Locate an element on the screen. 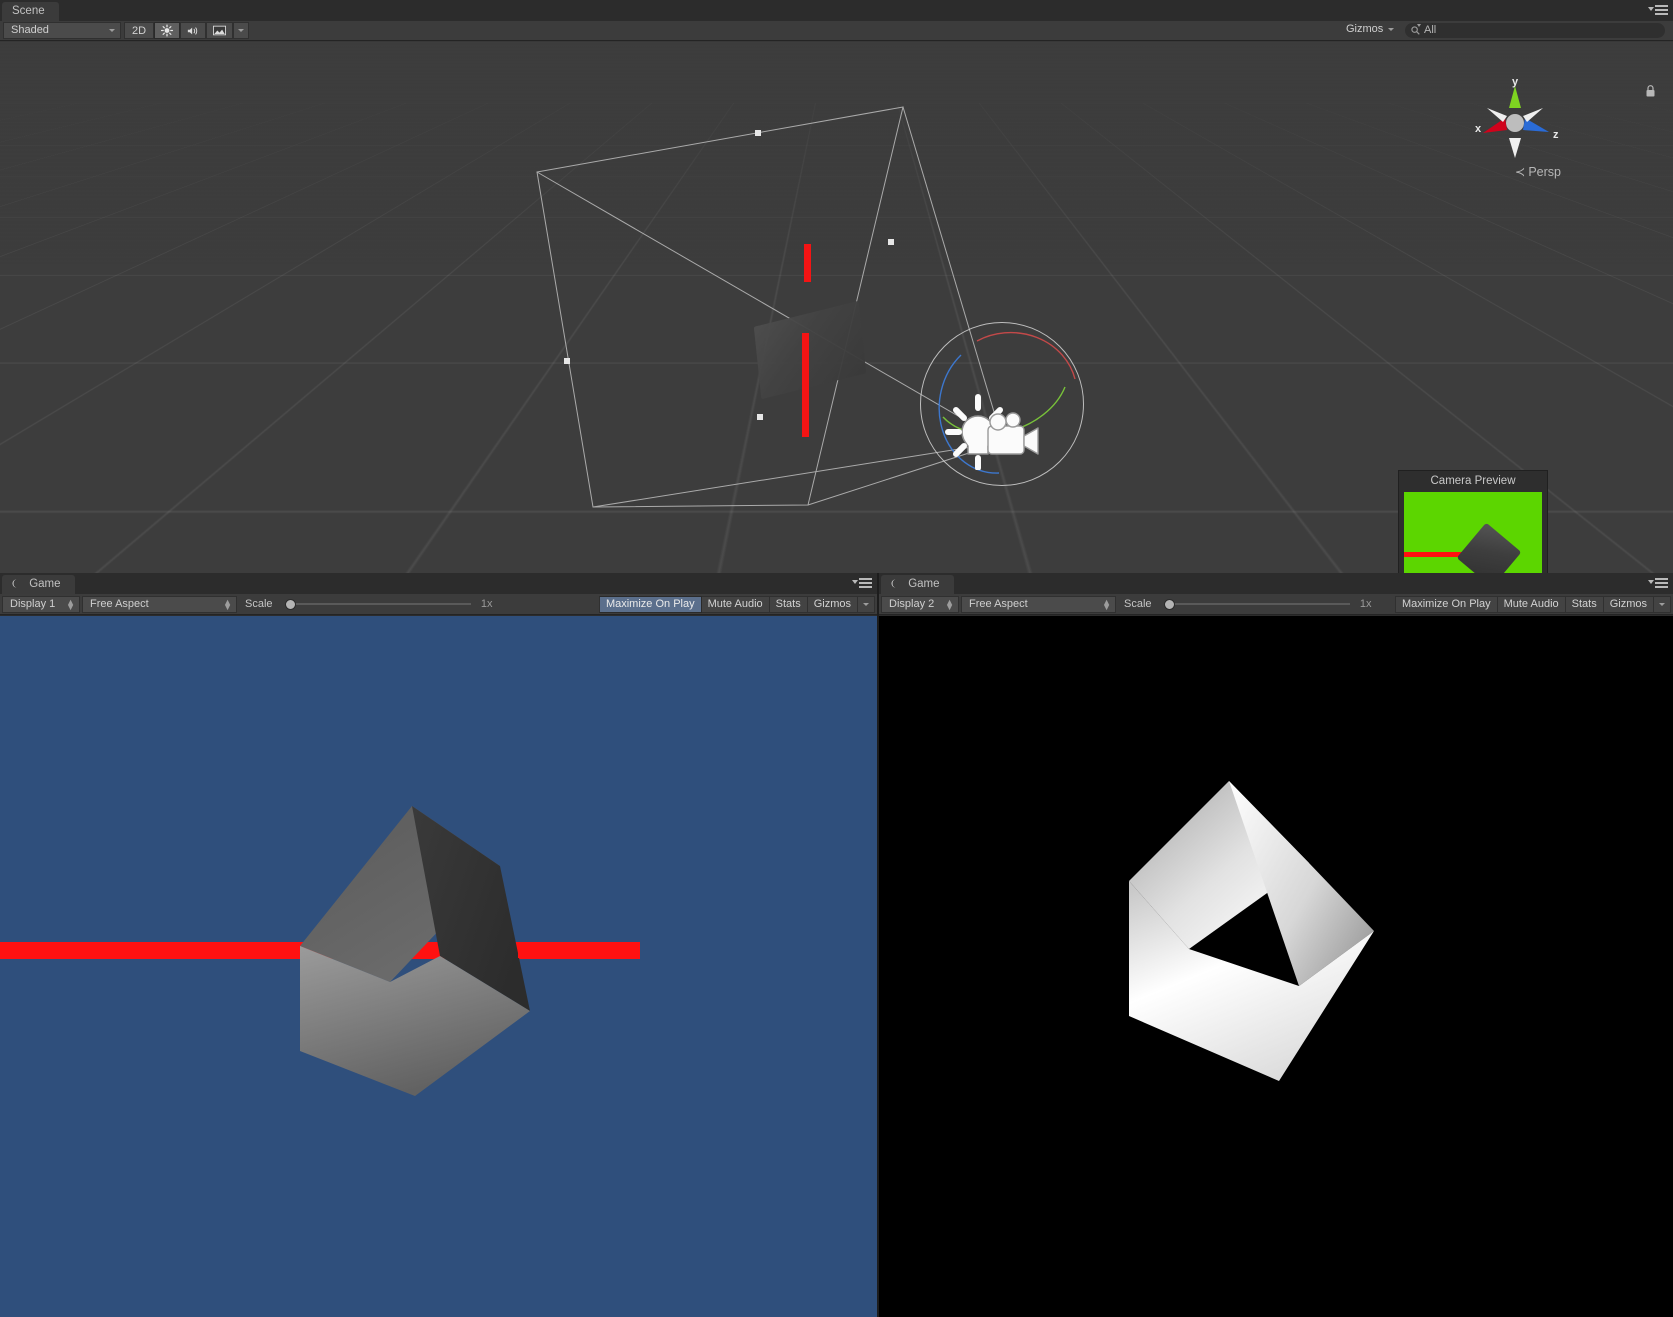 The image size is (1673, 1317). game-1-stats-button: Stats is located at coordinates (788, 604).